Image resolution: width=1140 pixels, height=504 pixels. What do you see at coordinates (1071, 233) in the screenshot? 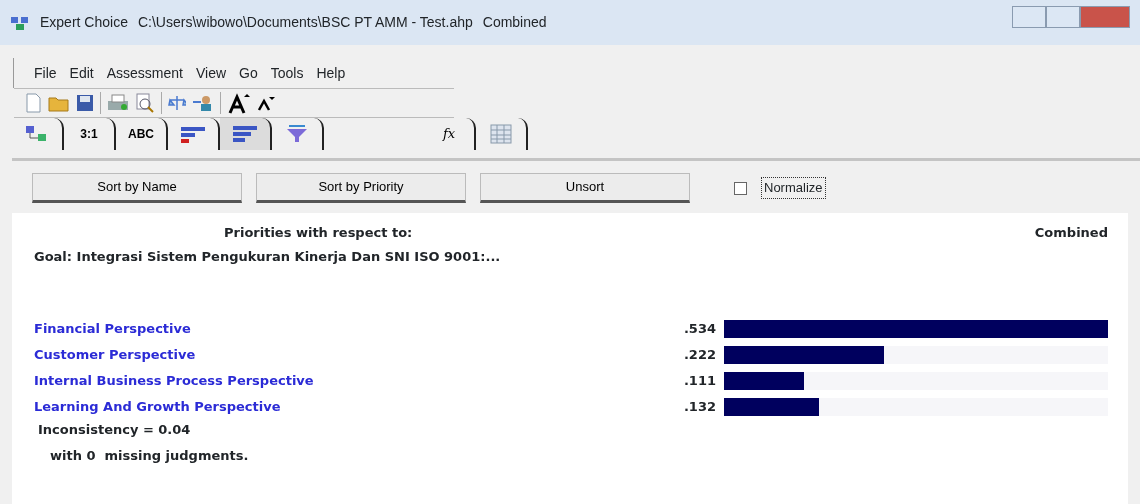
I see `report-mode: Combined` at bounding box center [1071, 233].